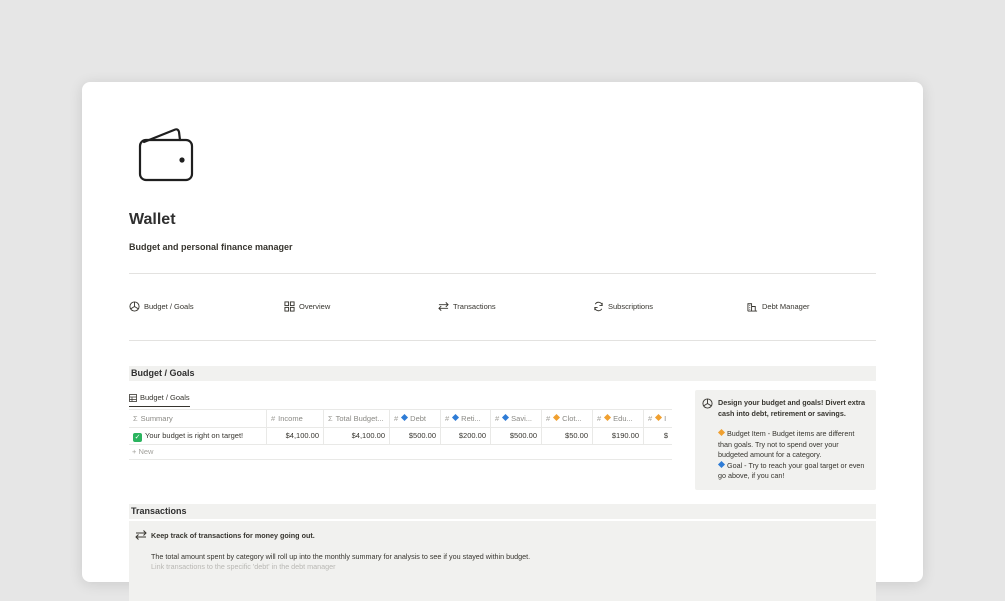 This screenshot has height=601, width=1005. I want to click on income-cell: $4,100.00, so click(295, 435).